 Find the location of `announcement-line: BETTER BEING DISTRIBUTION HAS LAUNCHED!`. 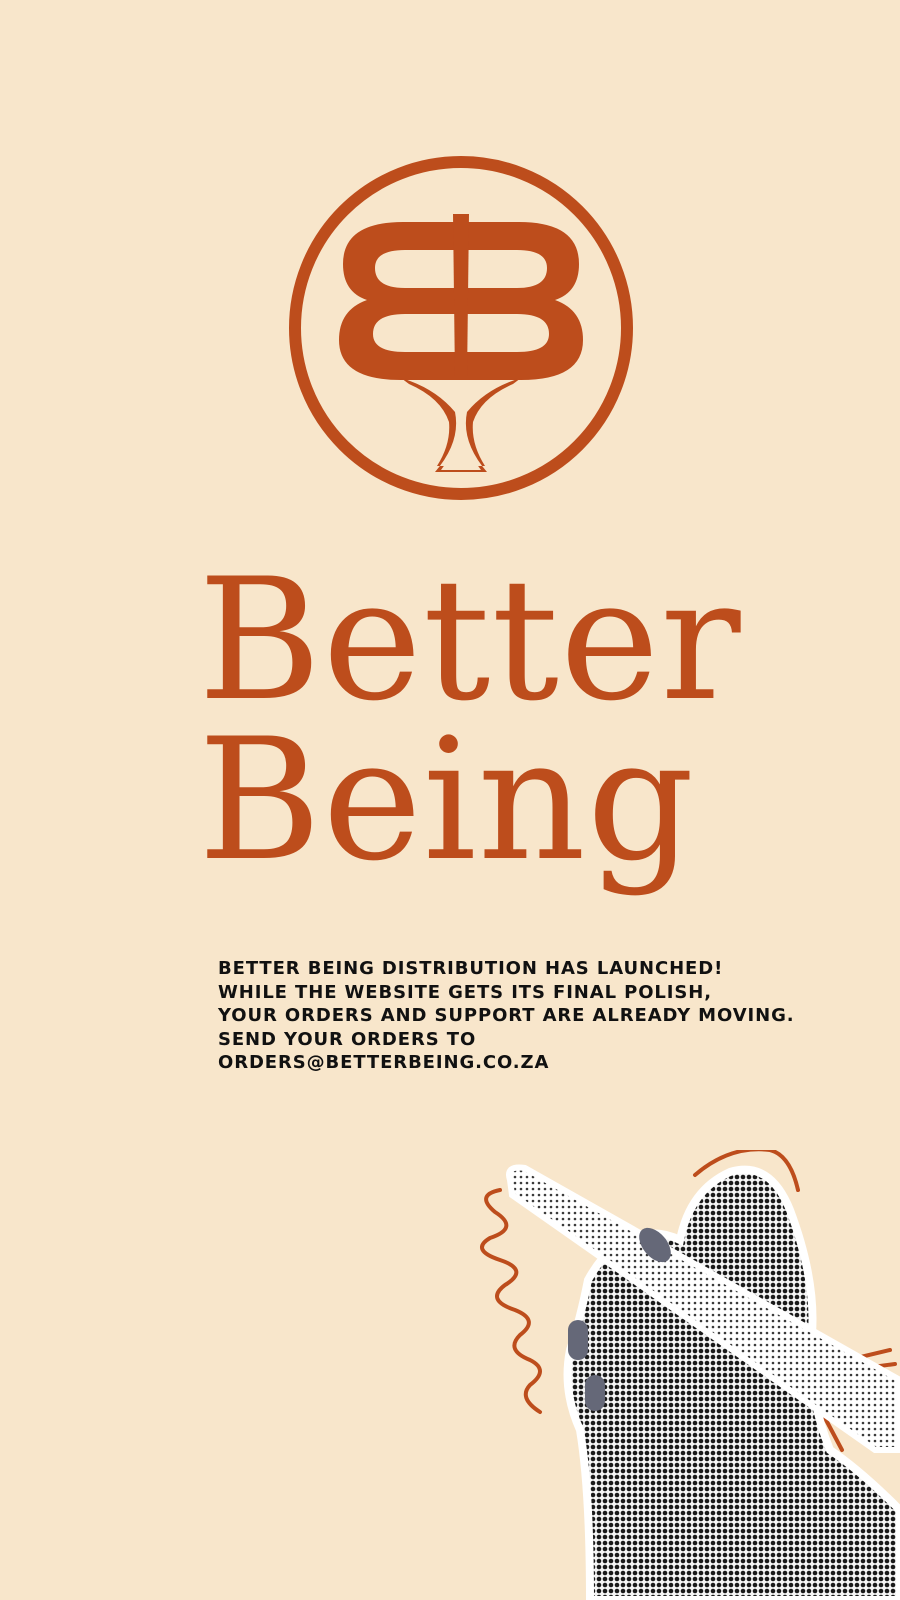

announcement-line: BETTER BEING DISTRIBUTION HAS LAUNCHED! is located at coordinates (471, 968).